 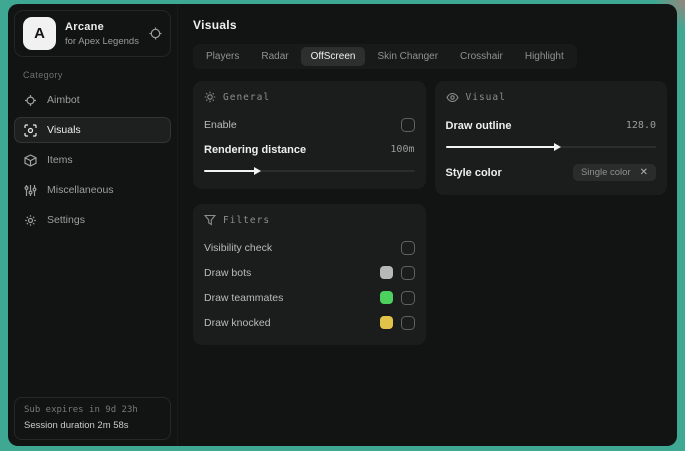 What do you see at coordinates (220, 124) in the screenshot?
I see `enable-label: Enable` at bounding box center [220, 124].